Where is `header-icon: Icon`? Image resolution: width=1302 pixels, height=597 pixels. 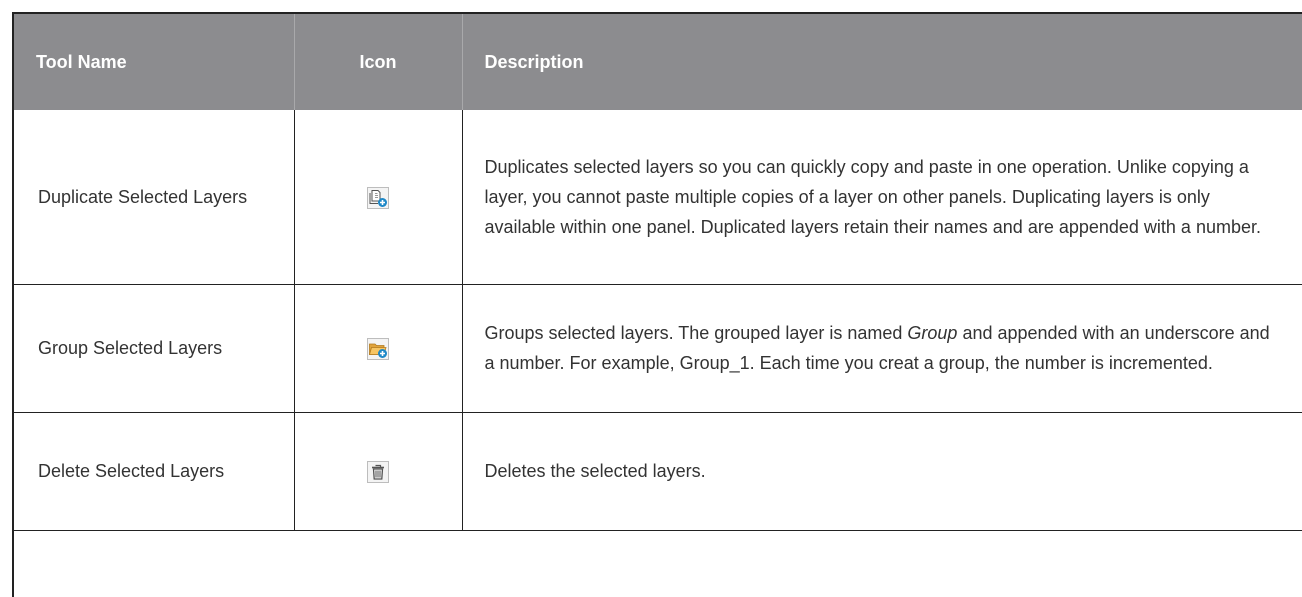 header-icon: Icon is located at coordinates (378, 62).